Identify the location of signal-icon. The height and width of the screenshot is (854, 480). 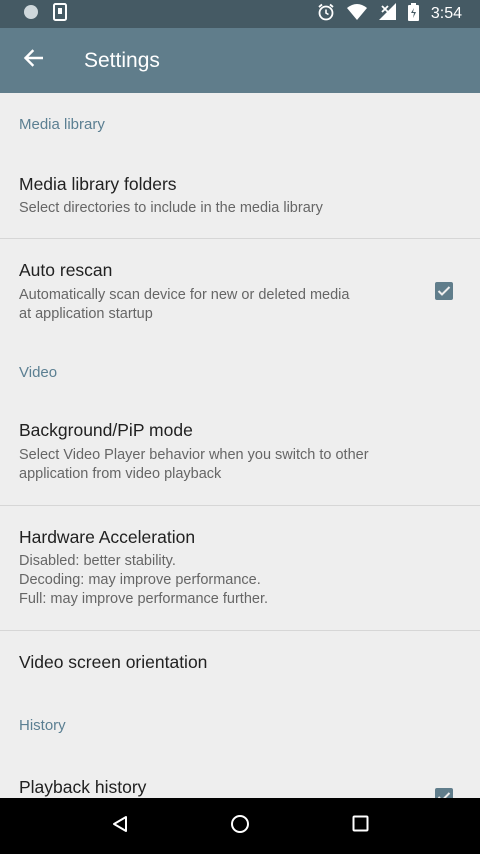
(387, 14).